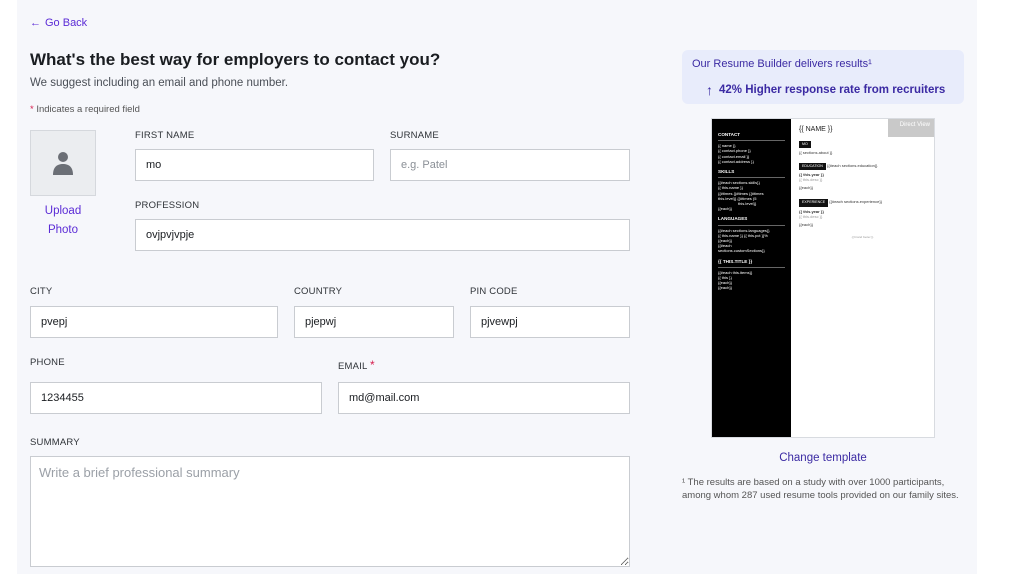 The image size is (1013, 574). What do you see at coordinates (862, 237) in the screenshot?
I see `tp-footer: {{ brand footer }}` at bounding box center [862, 237].